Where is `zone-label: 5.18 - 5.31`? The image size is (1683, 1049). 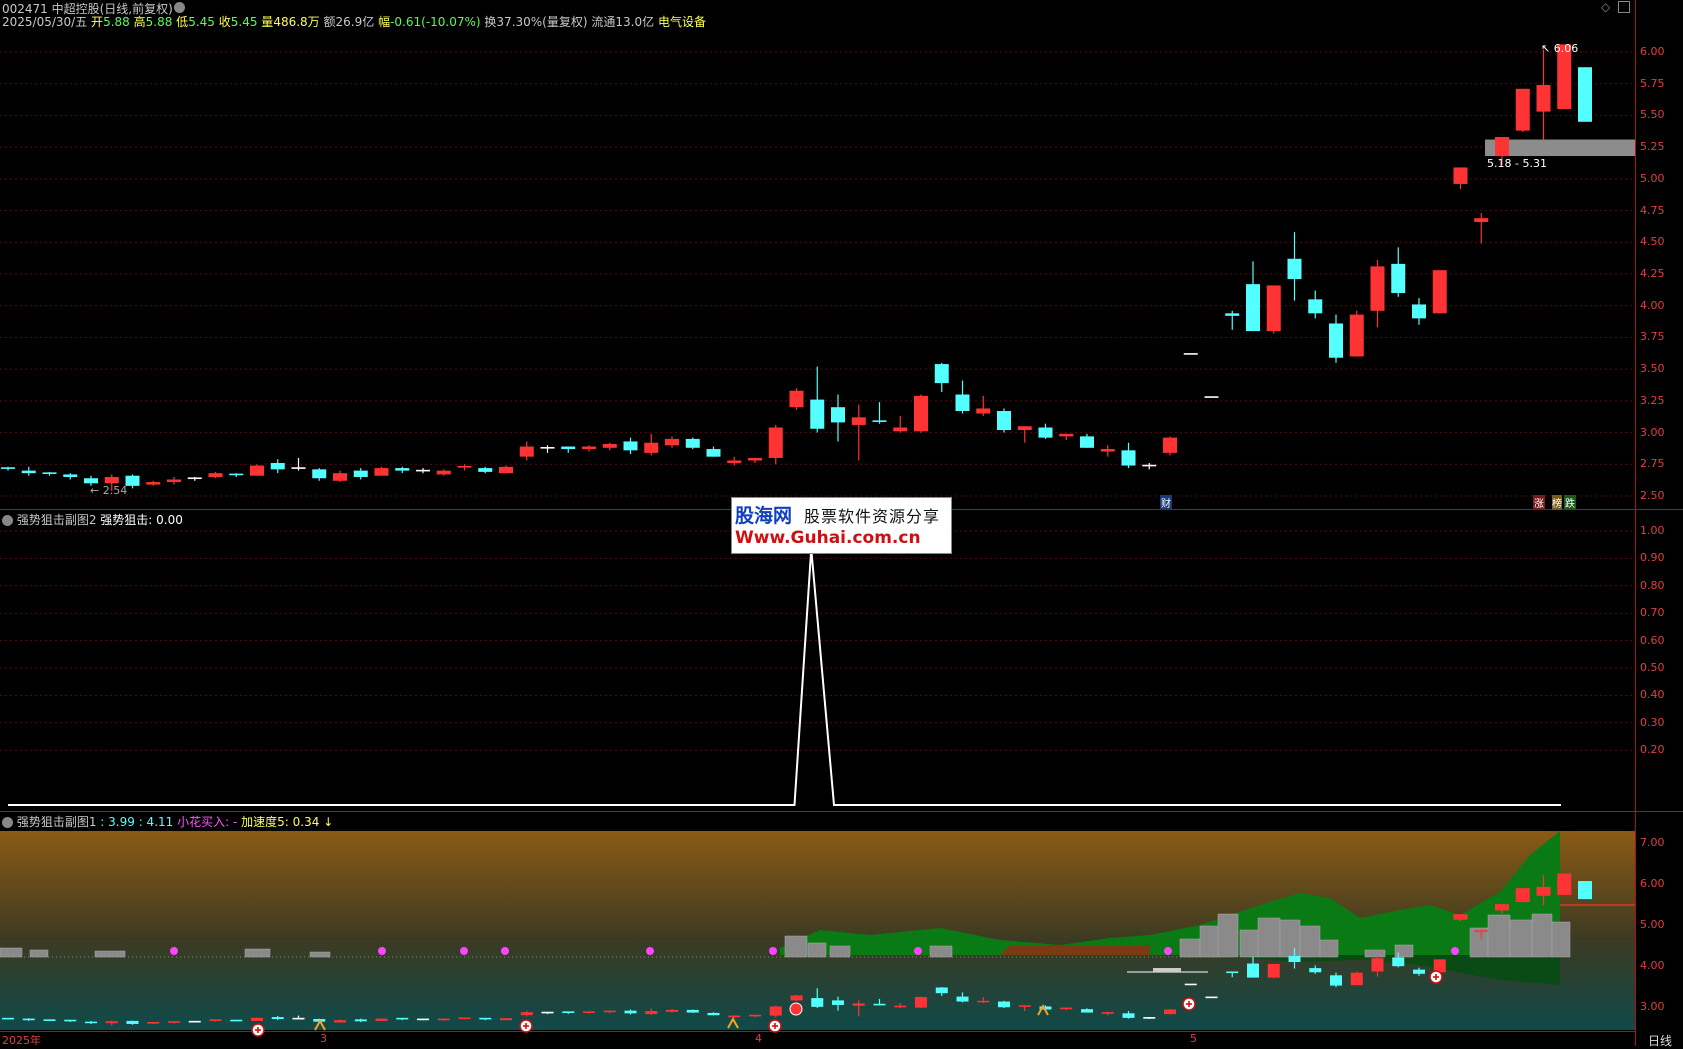 zone-label: 5.18 - 5.31 is located at coordinates (1517, 163).